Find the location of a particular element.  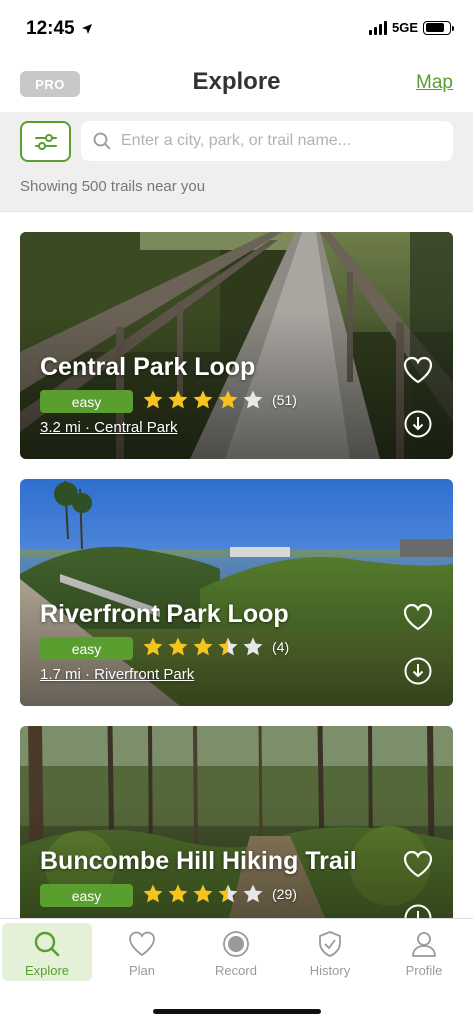

star-rating: (29) is located at coordinates (219, 894).